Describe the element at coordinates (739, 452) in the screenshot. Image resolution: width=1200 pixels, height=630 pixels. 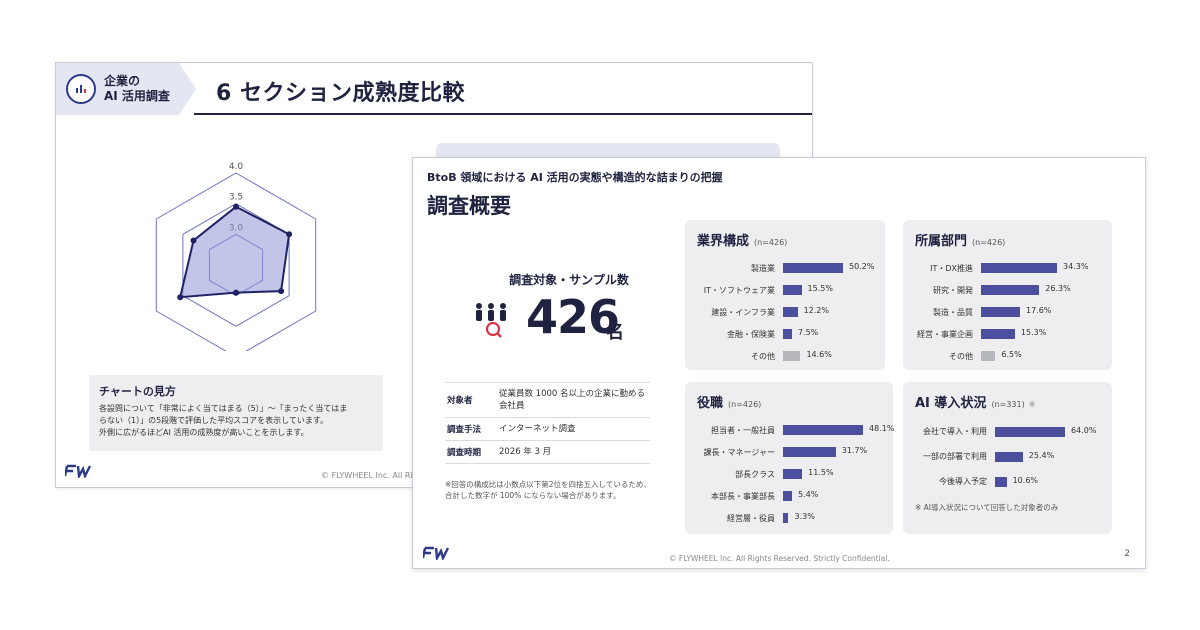
I see `bar-label: 課長・マネージャー` at that location.